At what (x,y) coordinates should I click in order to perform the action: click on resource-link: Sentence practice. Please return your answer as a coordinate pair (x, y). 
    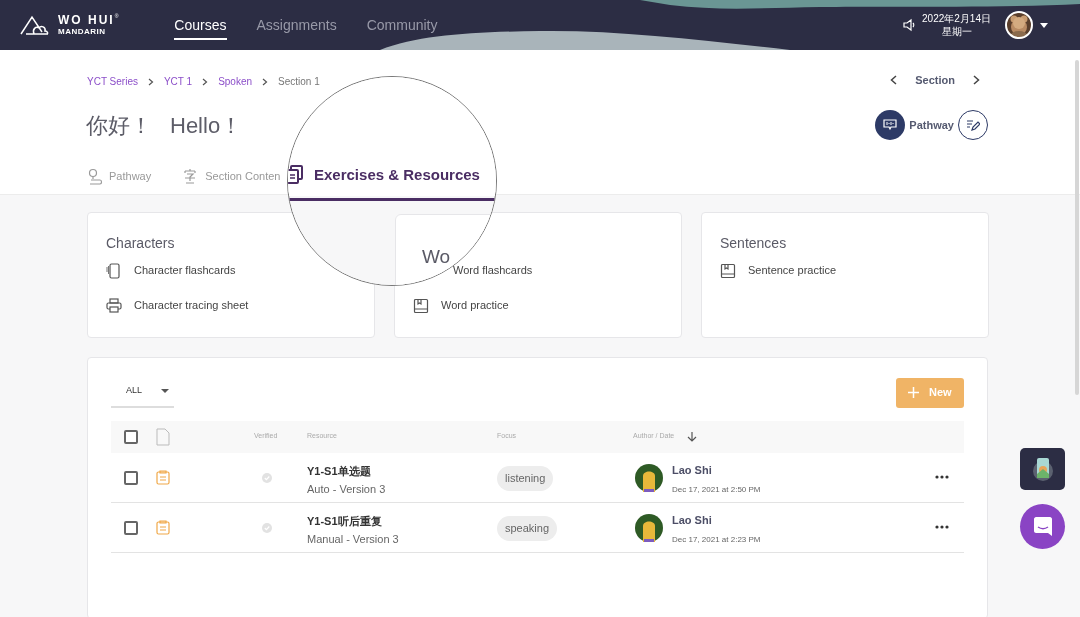
    Looking at the image, I should click on (792, 270).